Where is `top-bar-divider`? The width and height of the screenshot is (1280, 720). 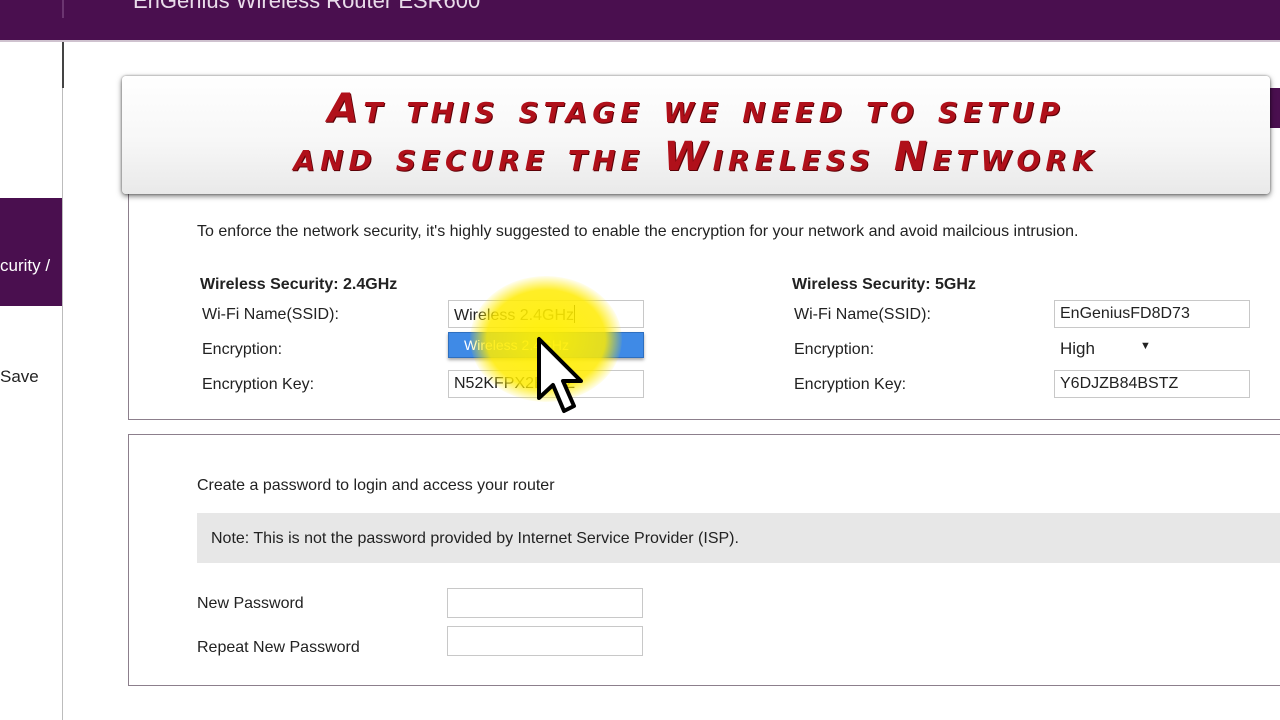 top-bar-divider is located at coordinates (63, 9).